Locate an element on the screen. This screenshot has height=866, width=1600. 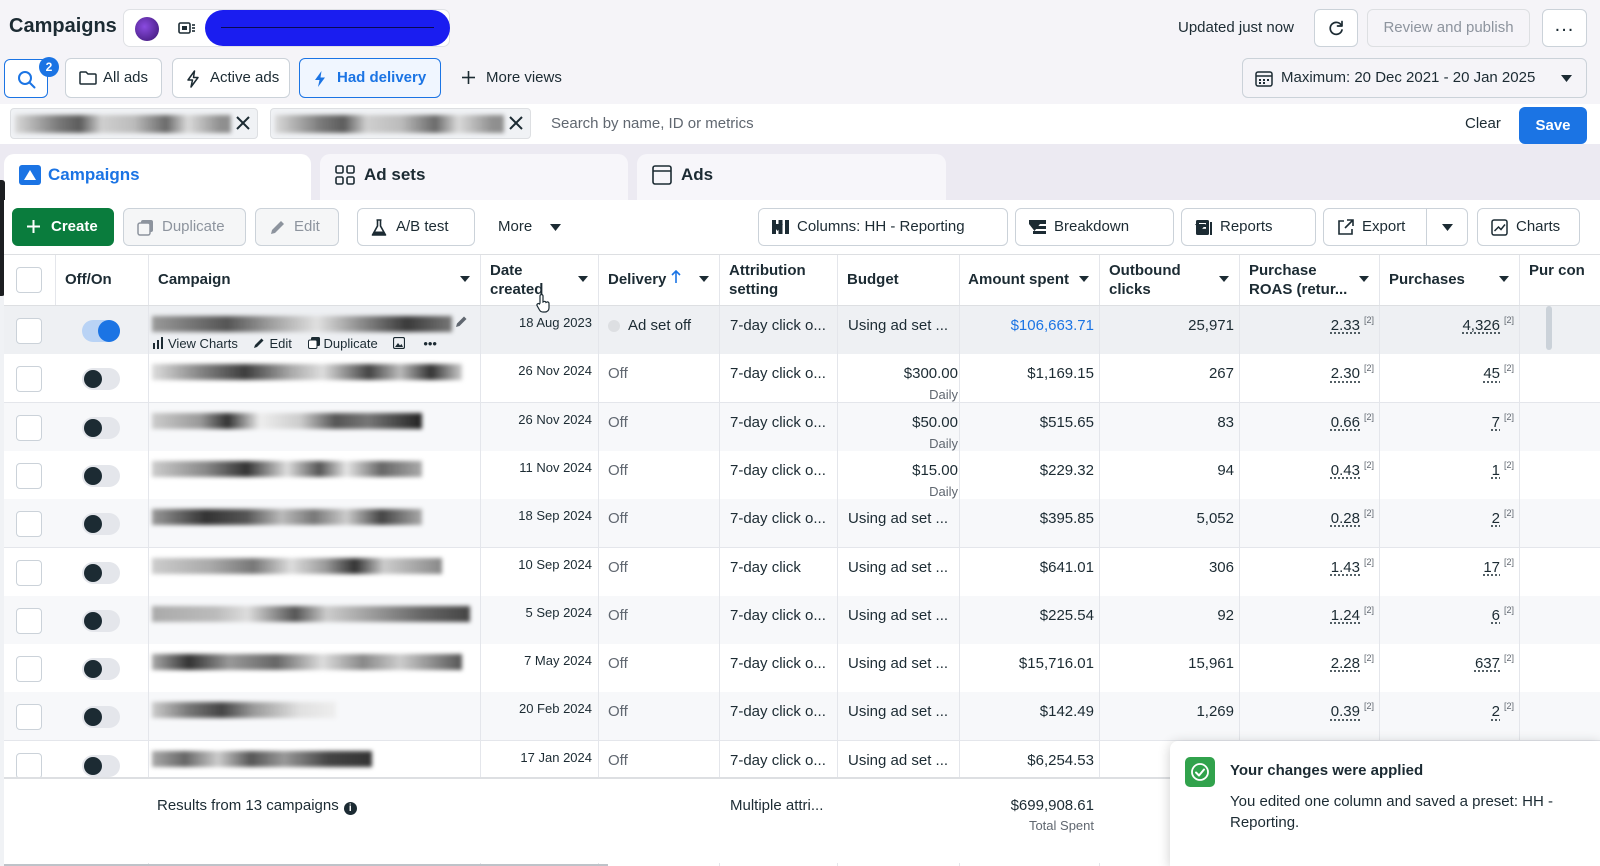
row-duplicate-link: Duplicate is located at coordinates (342, 343).